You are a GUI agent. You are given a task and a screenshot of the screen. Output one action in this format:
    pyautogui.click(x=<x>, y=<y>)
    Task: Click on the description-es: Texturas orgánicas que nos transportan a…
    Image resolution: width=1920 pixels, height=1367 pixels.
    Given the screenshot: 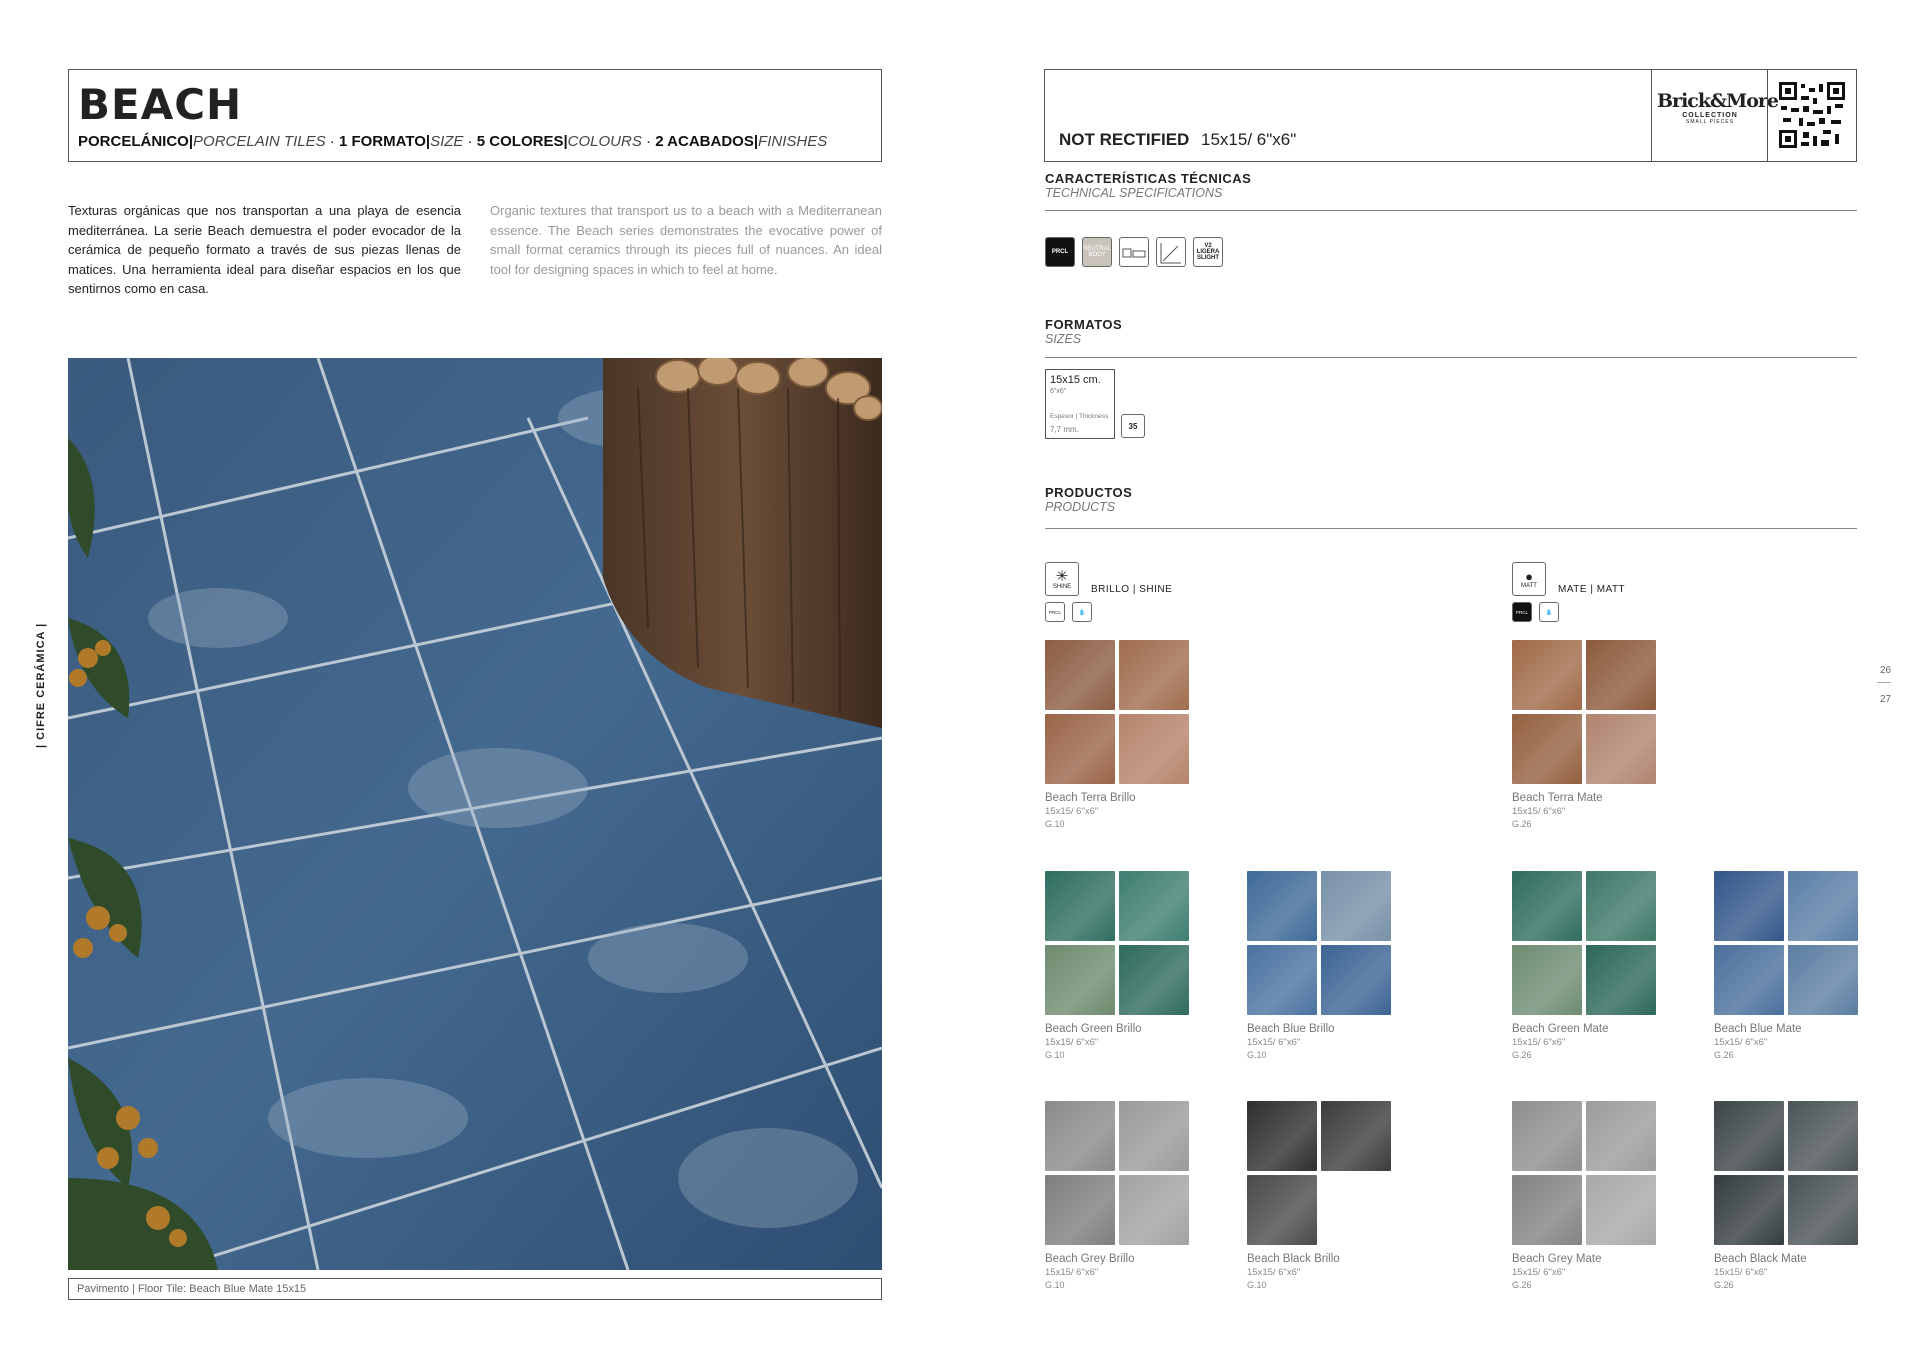 What is the action you would take?
    pyautogui.click(x=264, y=249)
    